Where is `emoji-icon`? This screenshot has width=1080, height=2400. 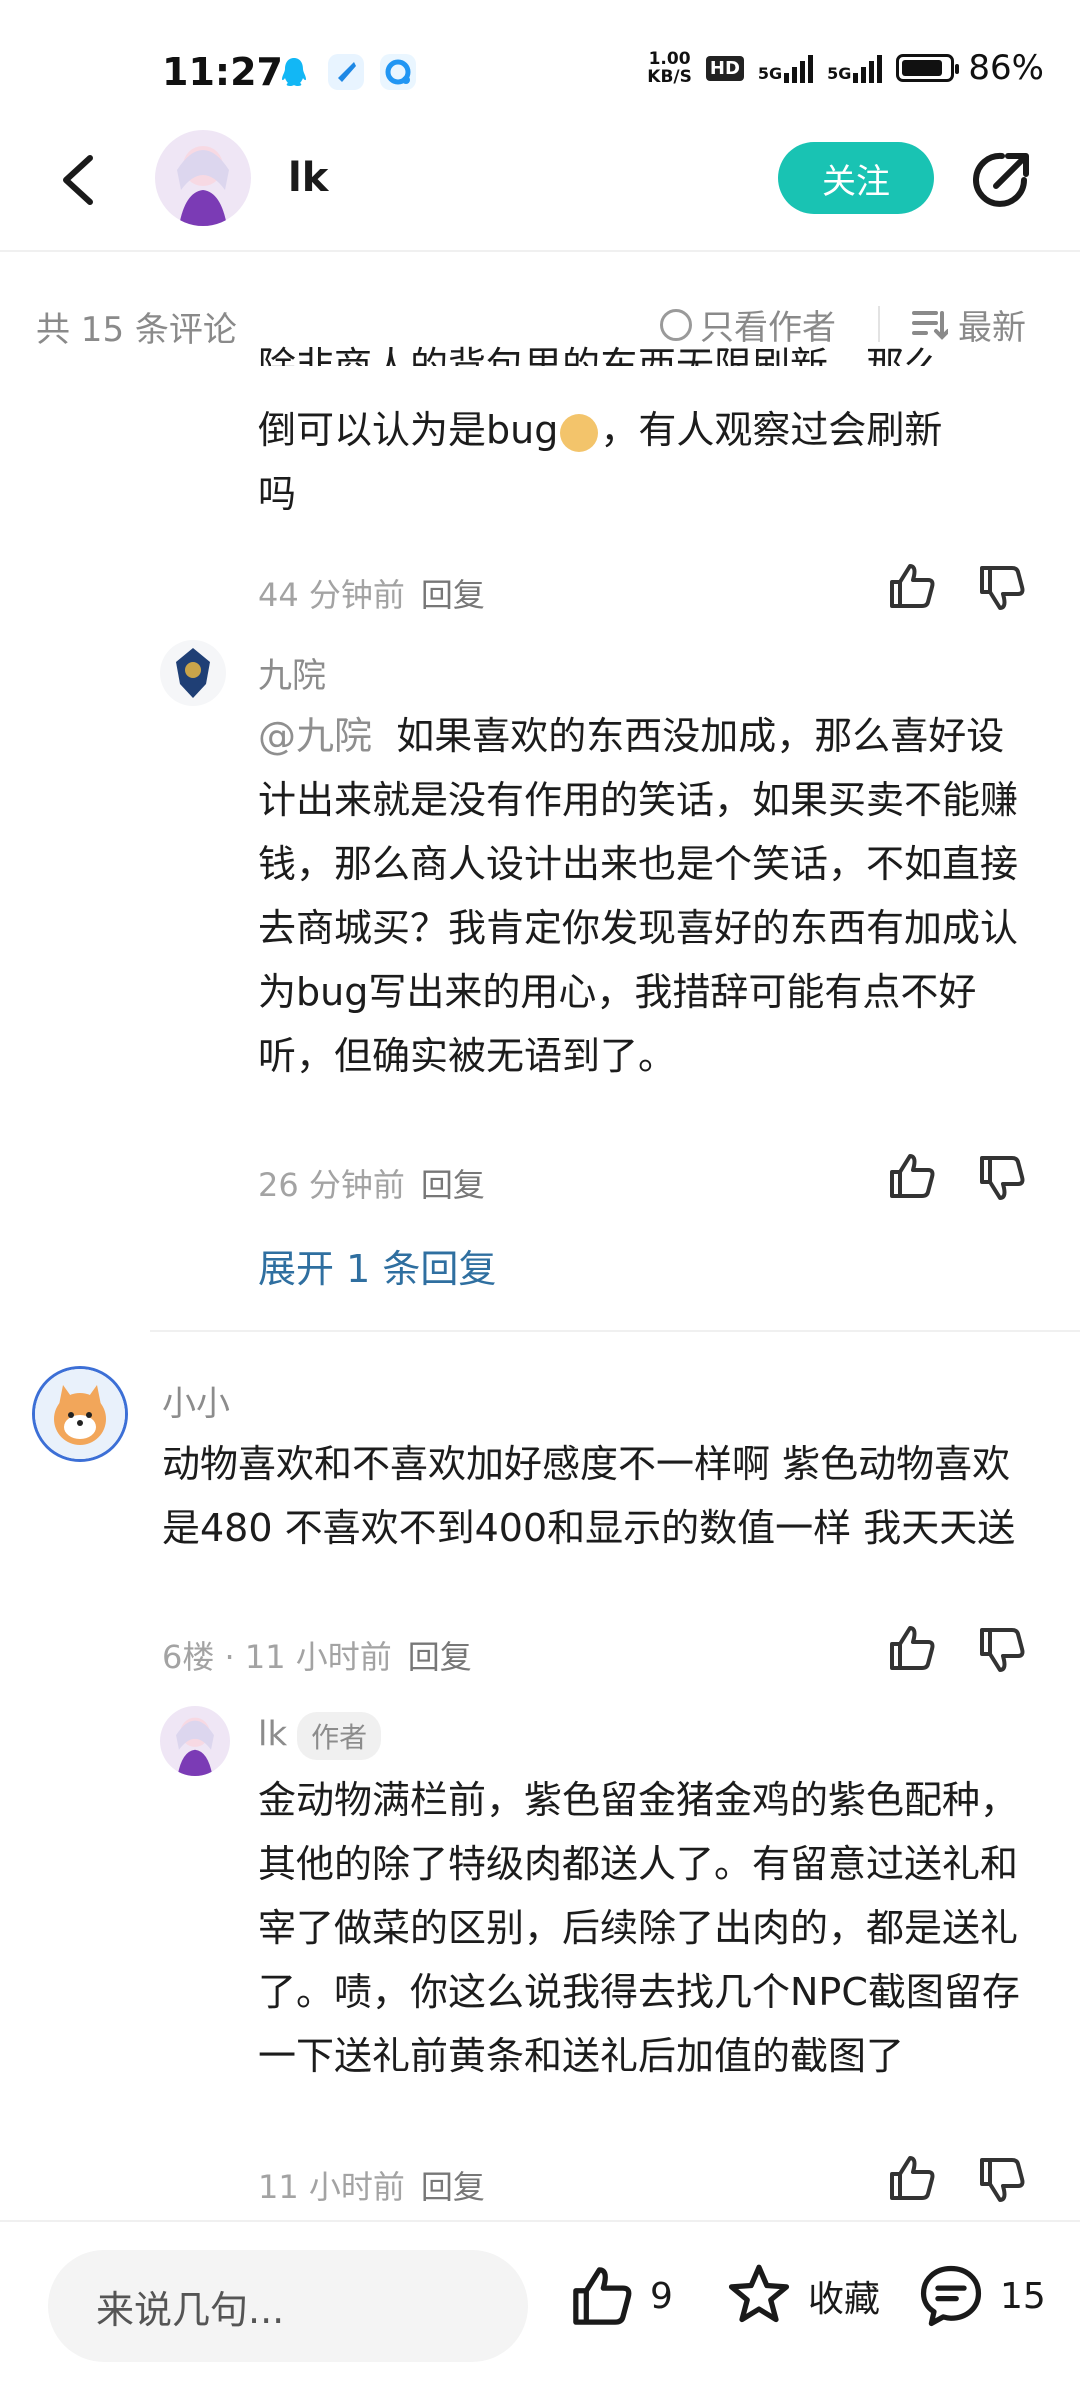
emoji-icon is located at coordinates (579, 432).